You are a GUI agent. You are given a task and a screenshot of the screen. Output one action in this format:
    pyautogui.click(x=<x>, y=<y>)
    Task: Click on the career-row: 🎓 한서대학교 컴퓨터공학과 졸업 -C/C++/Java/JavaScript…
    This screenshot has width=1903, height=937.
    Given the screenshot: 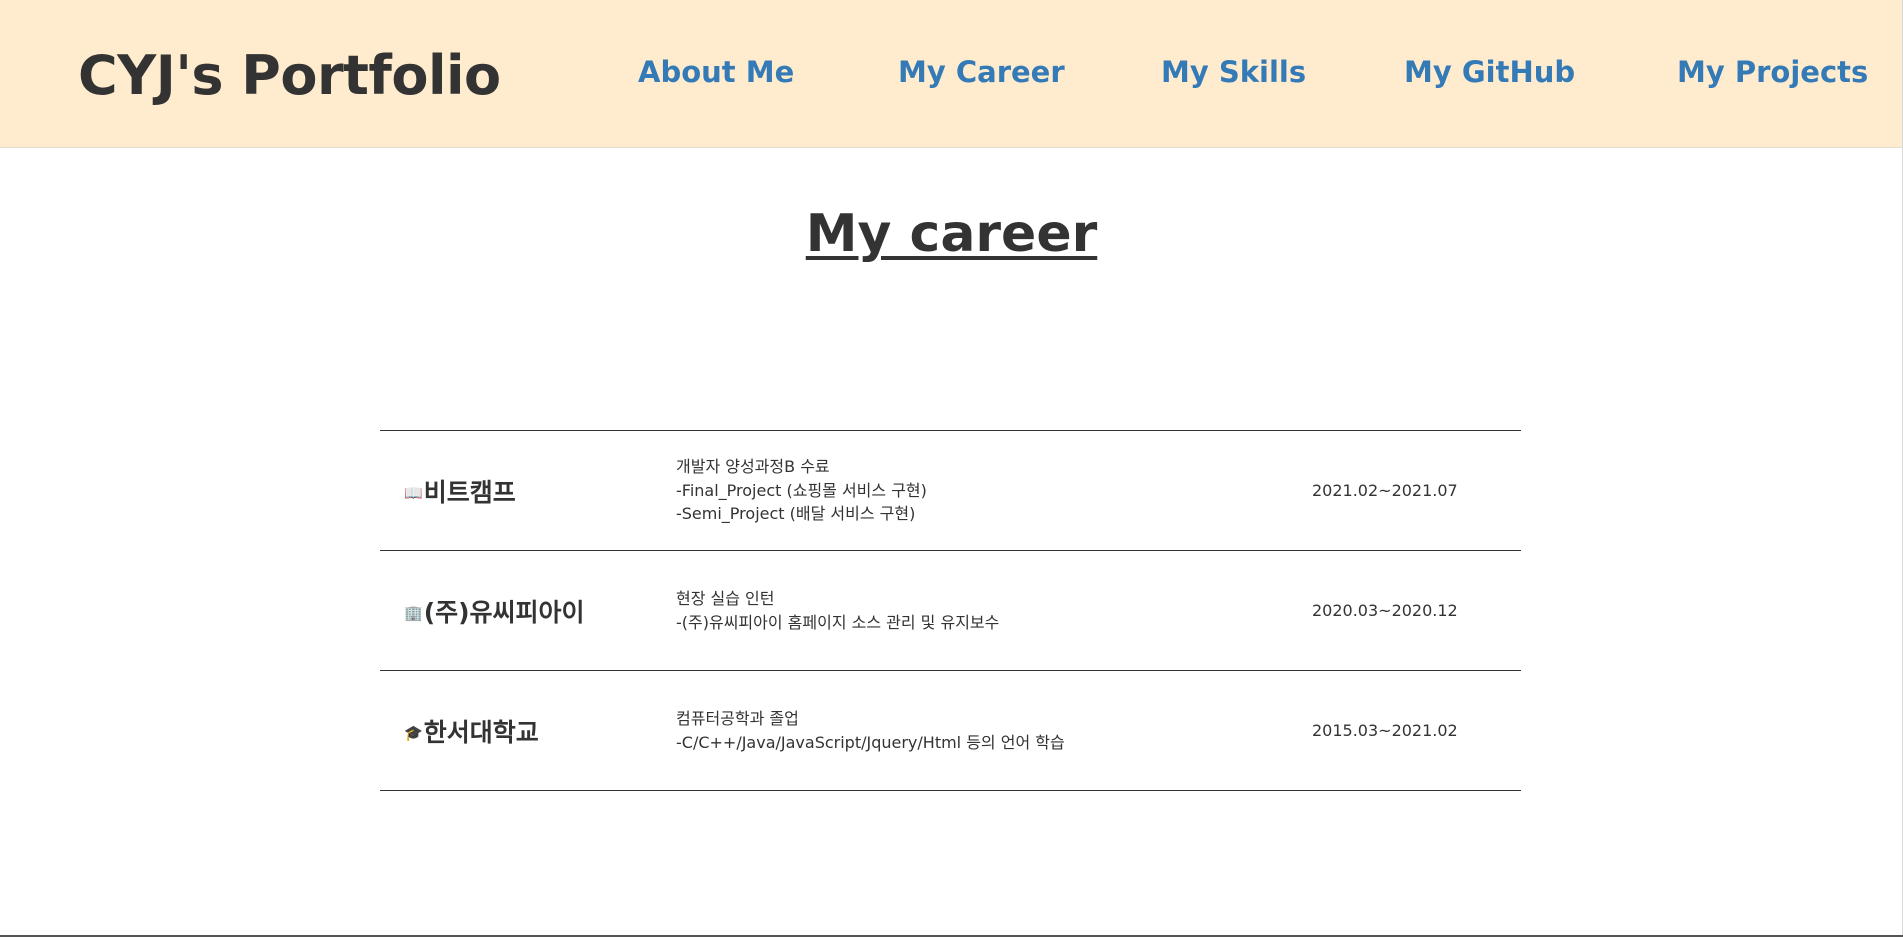 What is the action you would take?
    pyautogui.click(x=950, y=731)
    